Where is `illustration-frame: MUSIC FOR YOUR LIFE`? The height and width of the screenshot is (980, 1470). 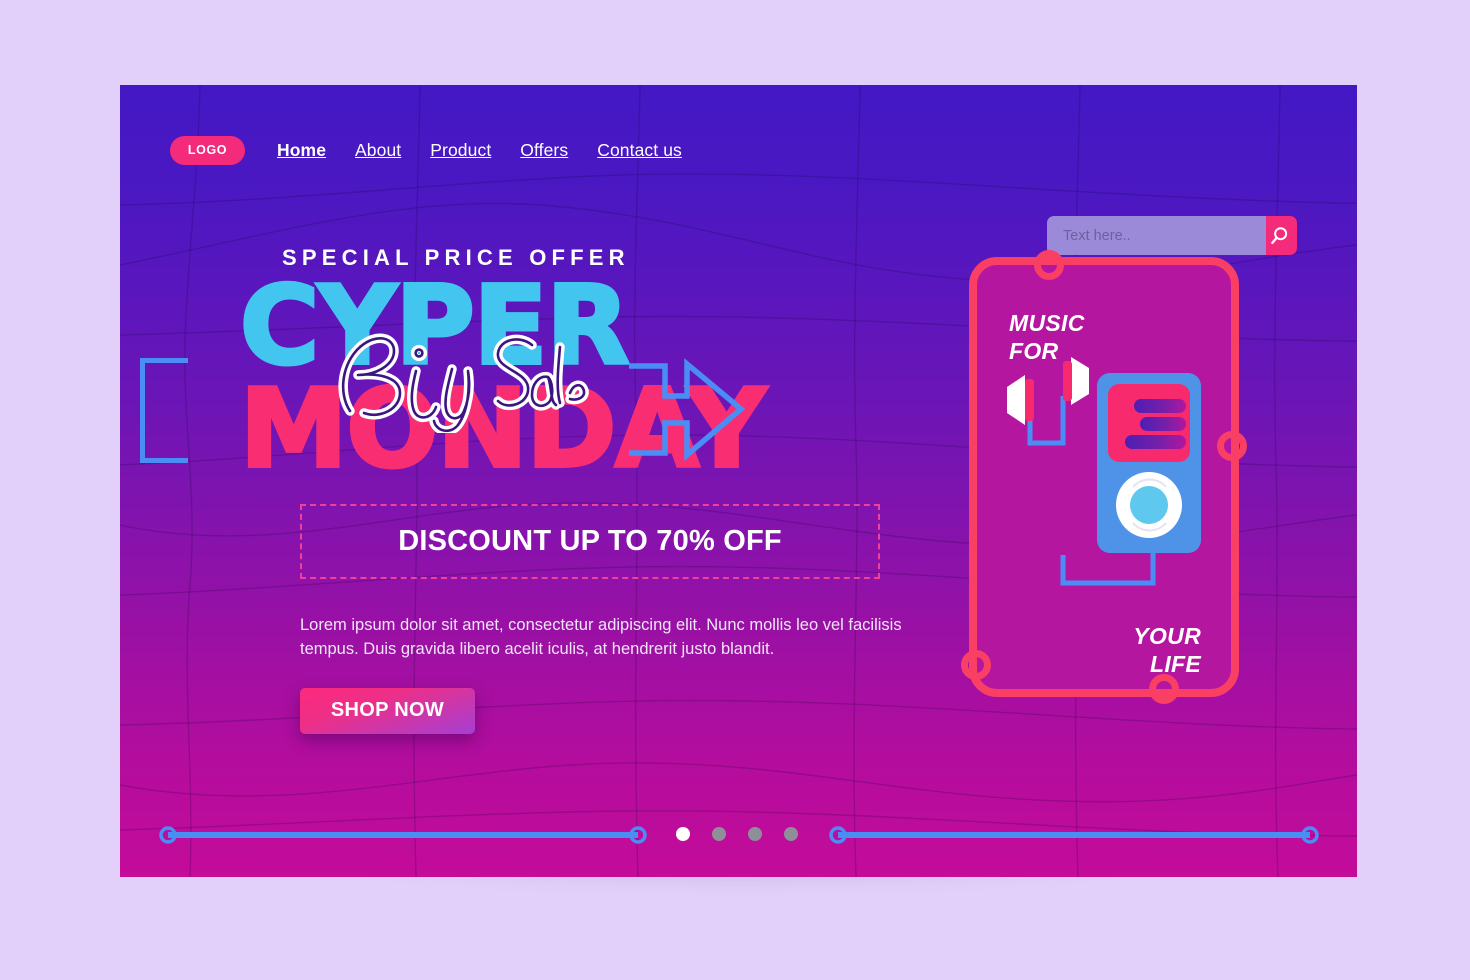 illustration-frame: MUSIC FOR YOUR LIFE is located at coordinates (1104, 477).